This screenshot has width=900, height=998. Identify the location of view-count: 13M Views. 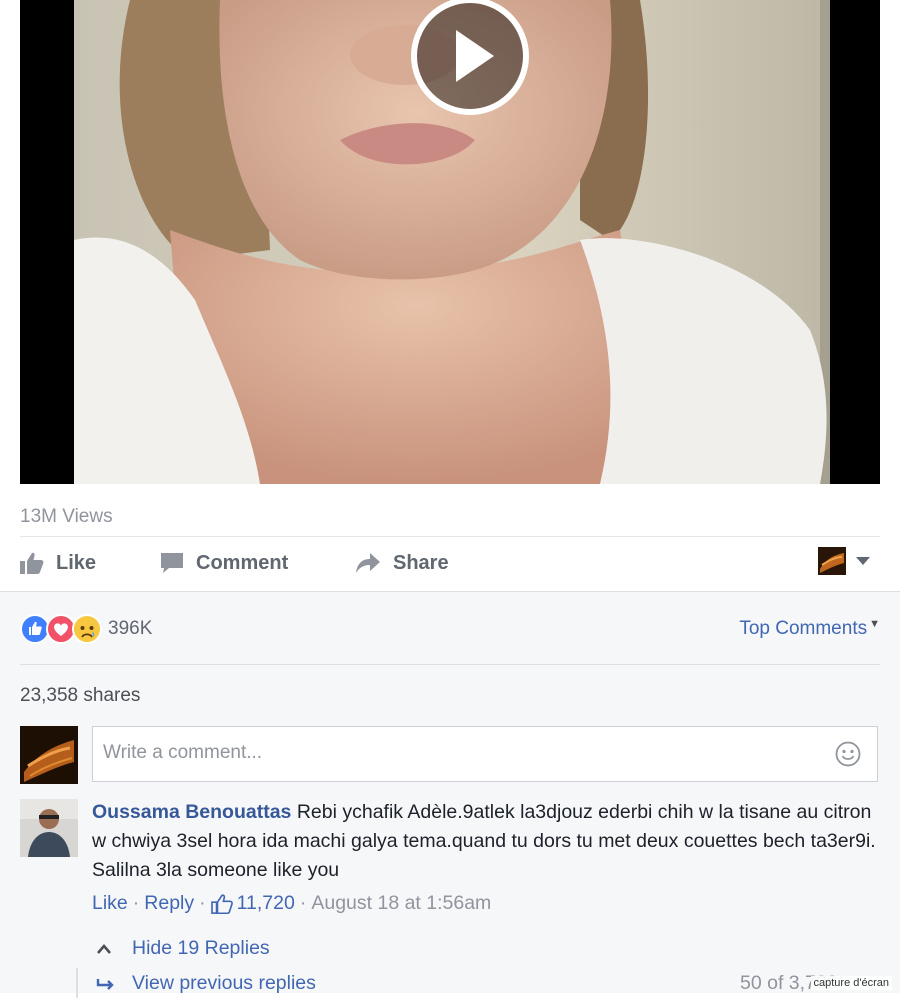
(66, 516).